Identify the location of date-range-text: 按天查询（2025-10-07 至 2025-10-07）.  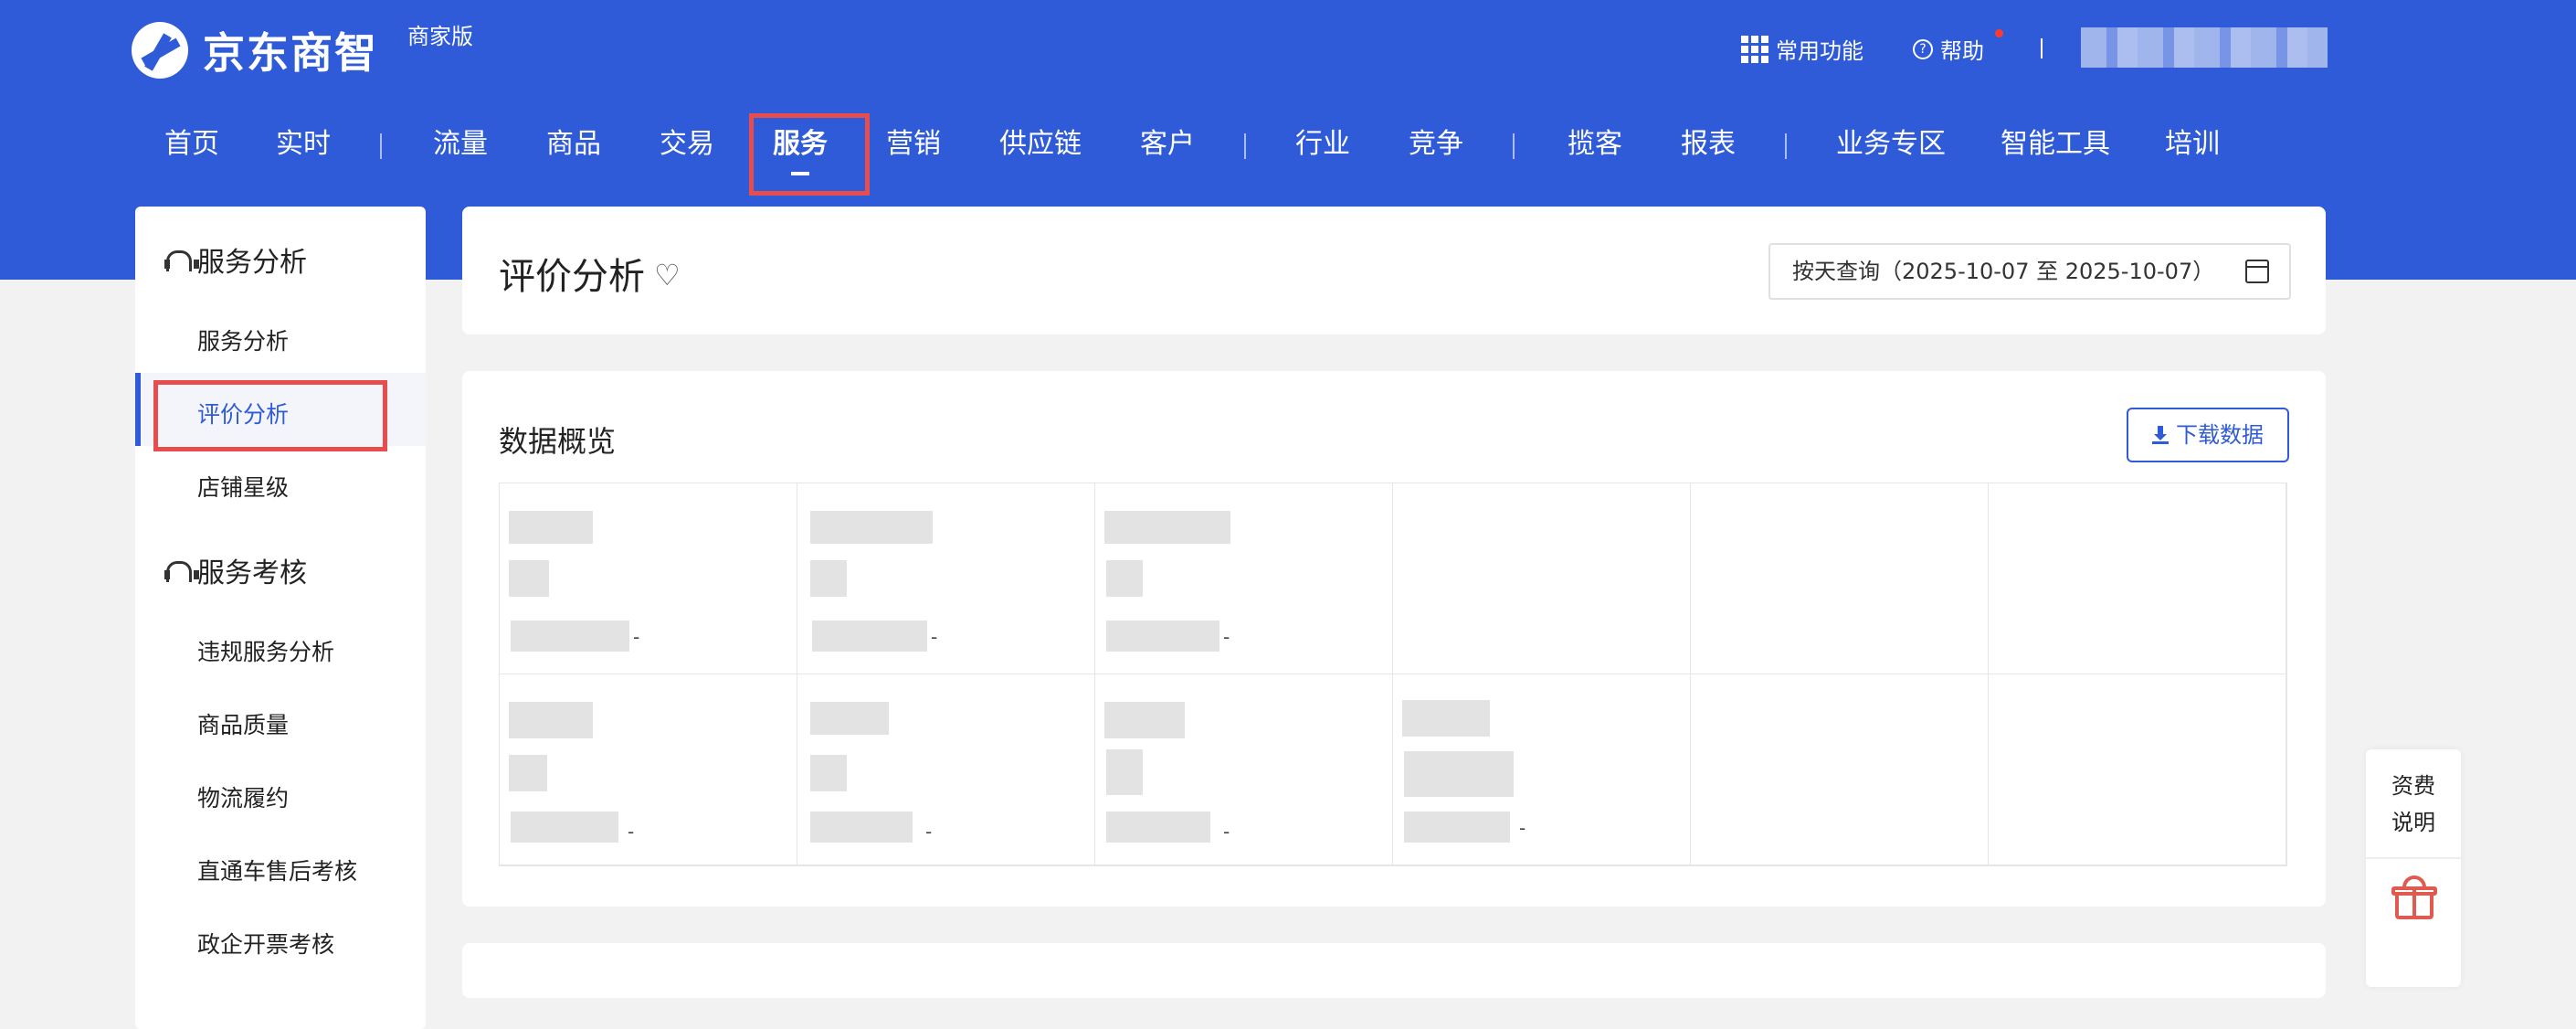
(2003, 271).